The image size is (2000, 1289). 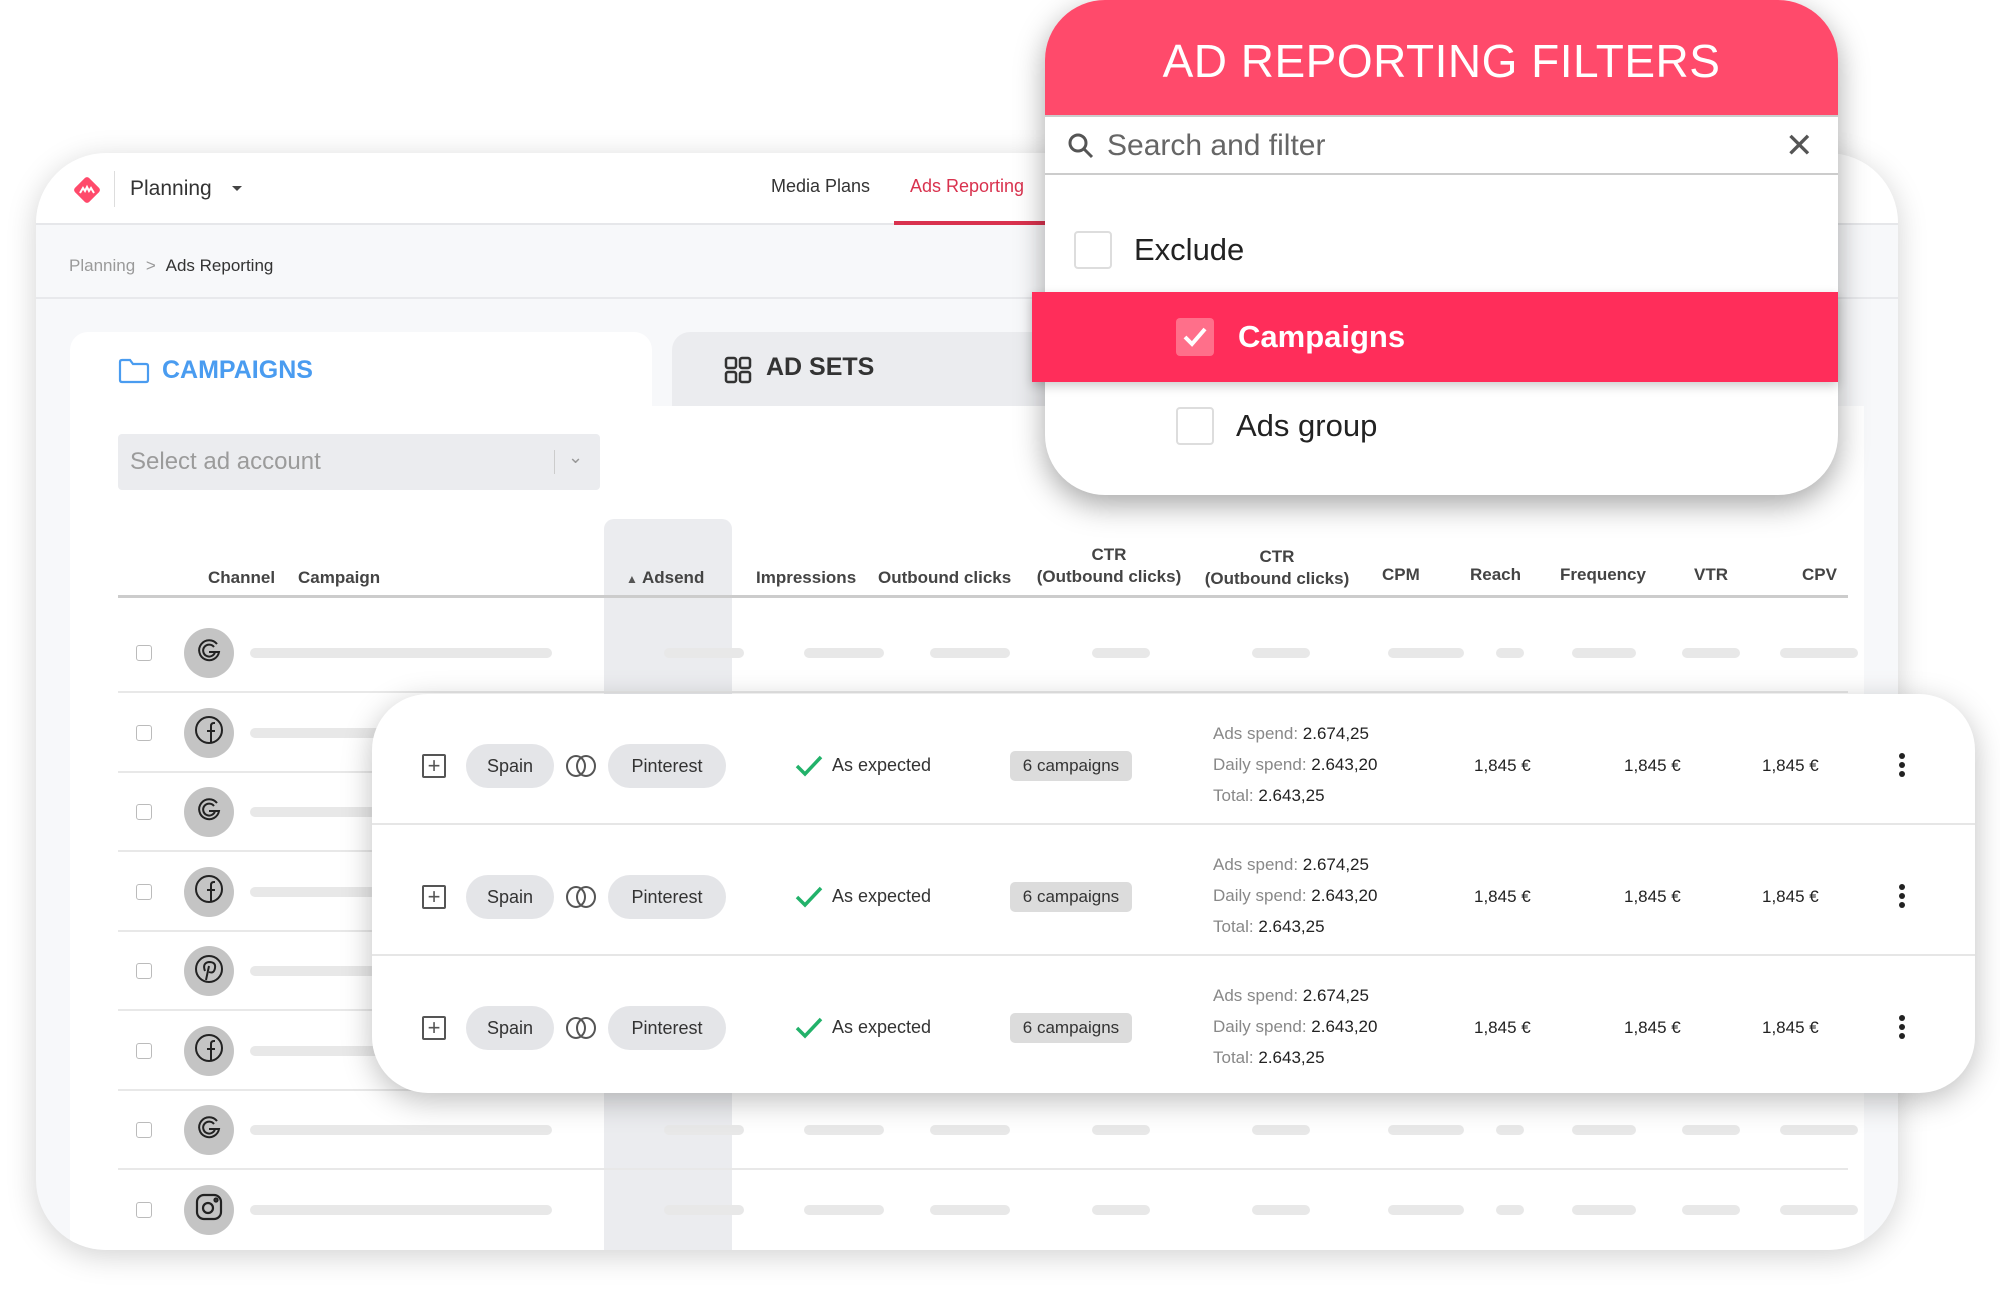 I want to click on th-channel: Channel, so click(x=241, y=578).